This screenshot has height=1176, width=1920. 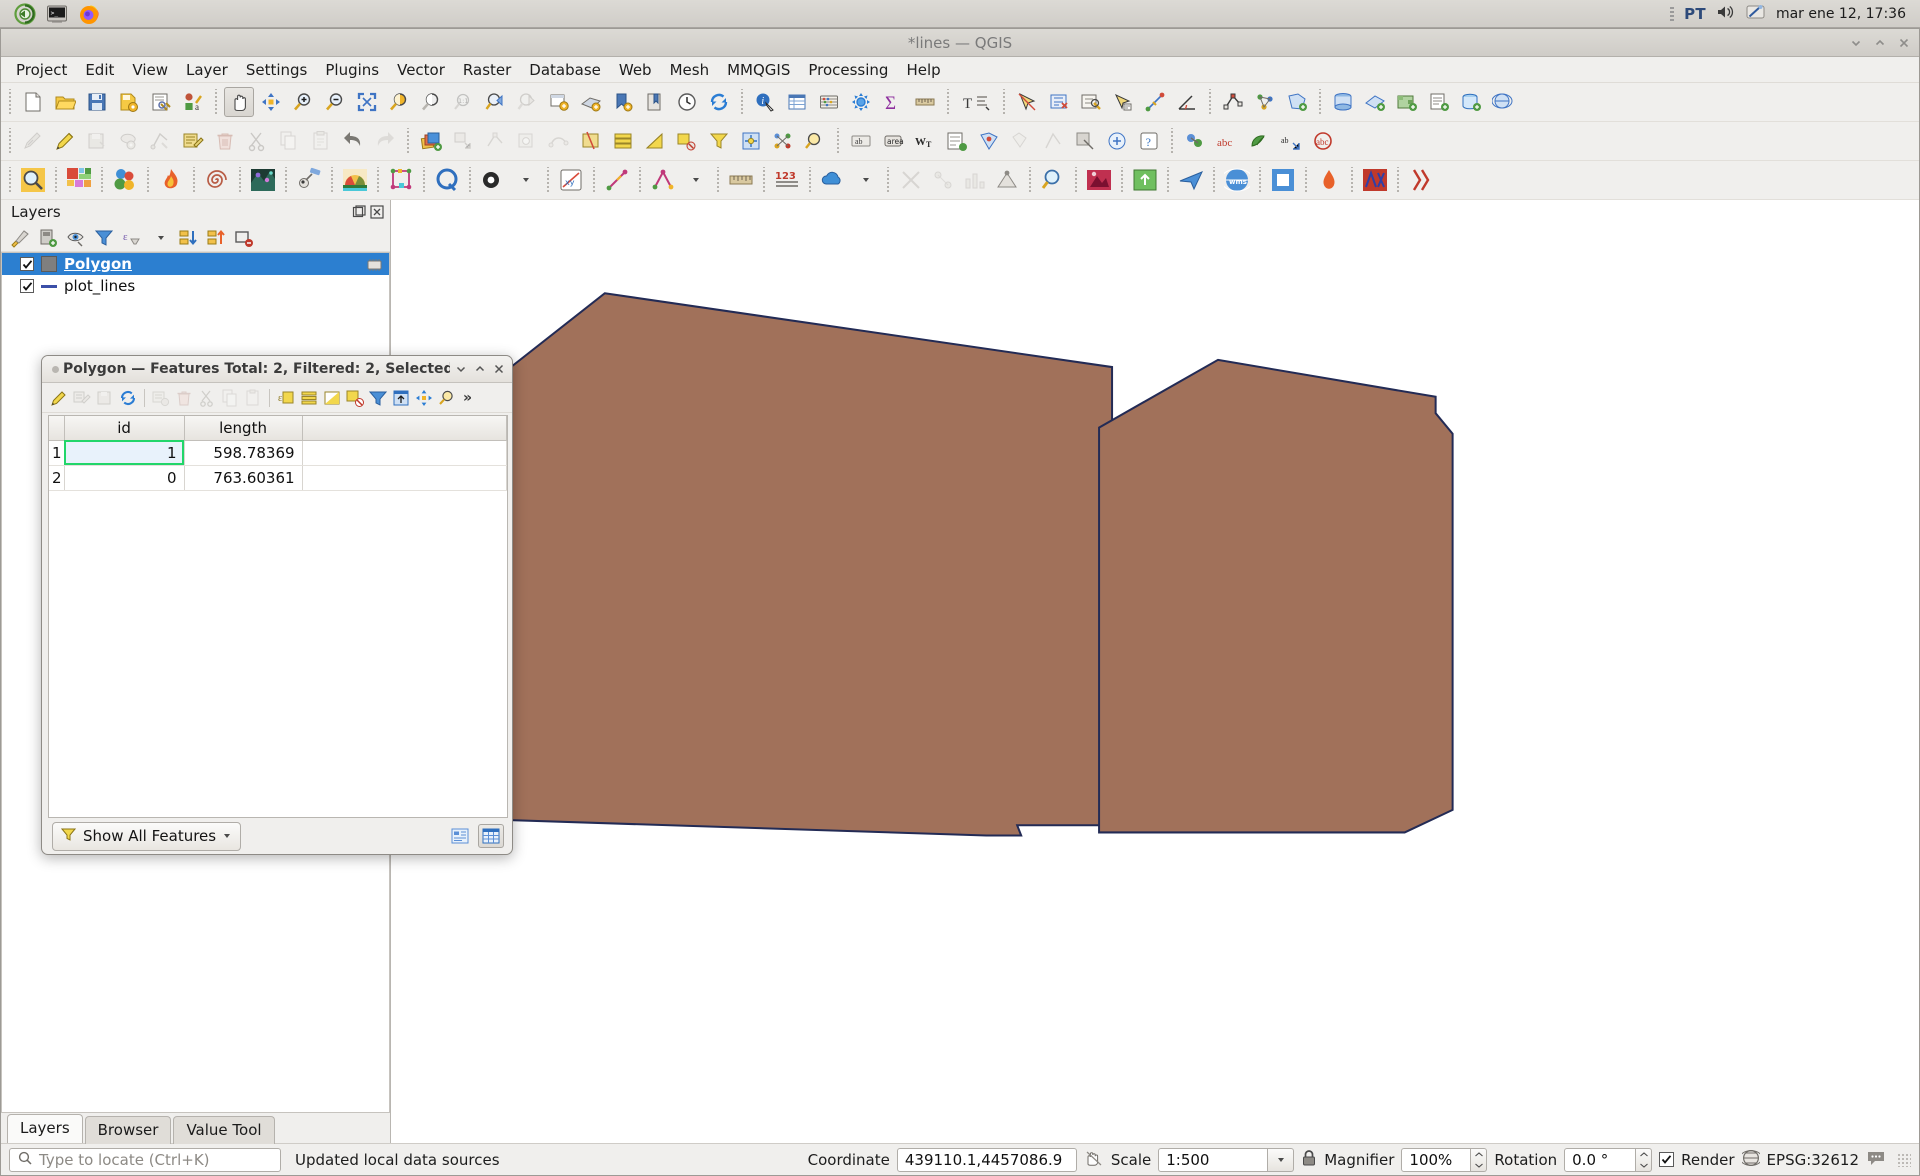 What do you see at coordinates (1085, 141) in the screenshot?
I see `rotate-label-icon` at bounding box center [1085, 141].